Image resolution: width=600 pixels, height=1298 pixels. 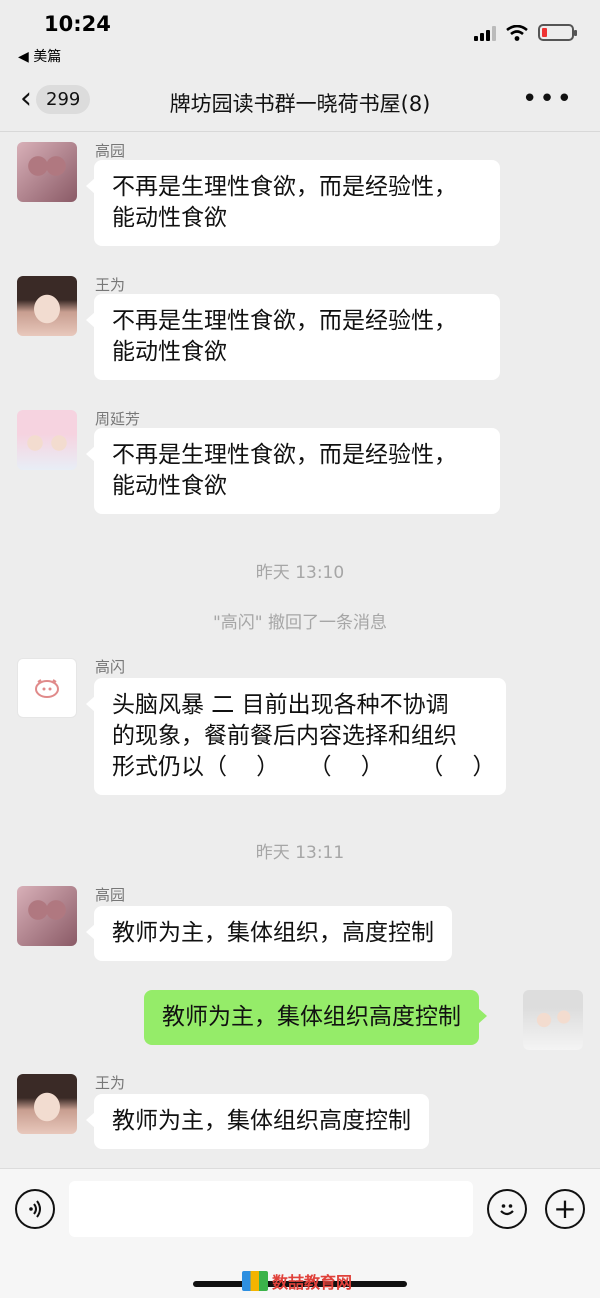 I want to click on message-bubble: 教师为主，集体组织高度控制, so click(x=257, y=1121).